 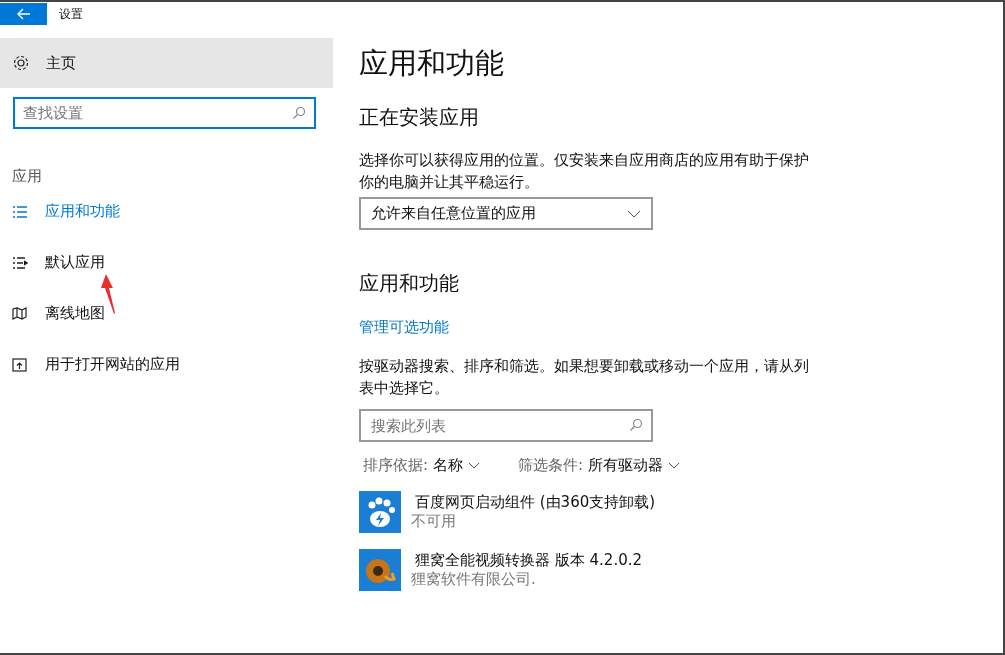 What do you see at coordinates (584, 171) in the screenshot?
I see `description-text: 选择你可以获得应用的位置。仅安装来自应用商店的应用有助于保护你的电脑并让其平稳运行。` at bounding box center [584, 171].